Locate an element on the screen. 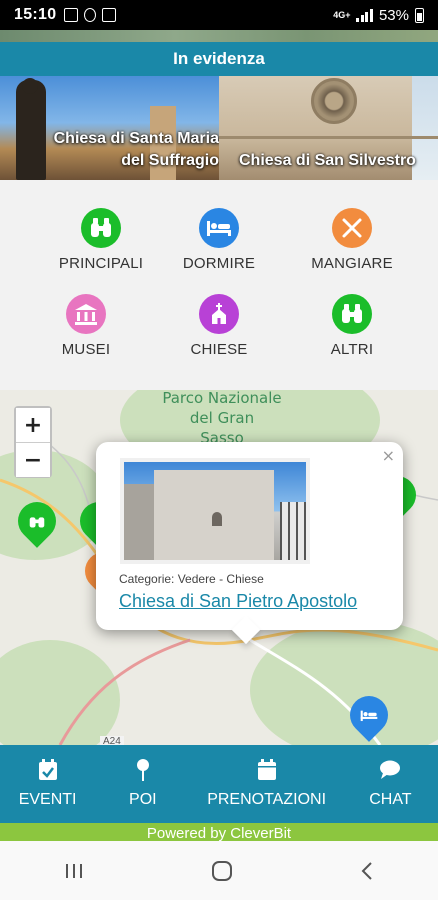 The width and height of the screenshot is (438, 900). featured-slide: Chiesa di San Silvestro is located at coordinates (328, 128).